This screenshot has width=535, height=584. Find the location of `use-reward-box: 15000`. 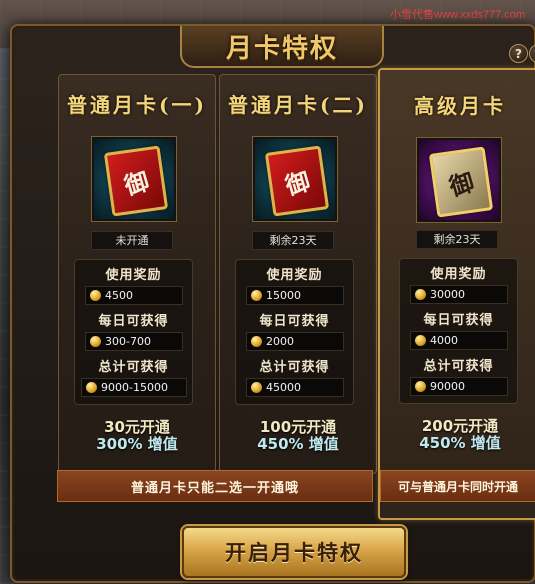

use-reward-box: 15000 is located at coordinates (295, 295).